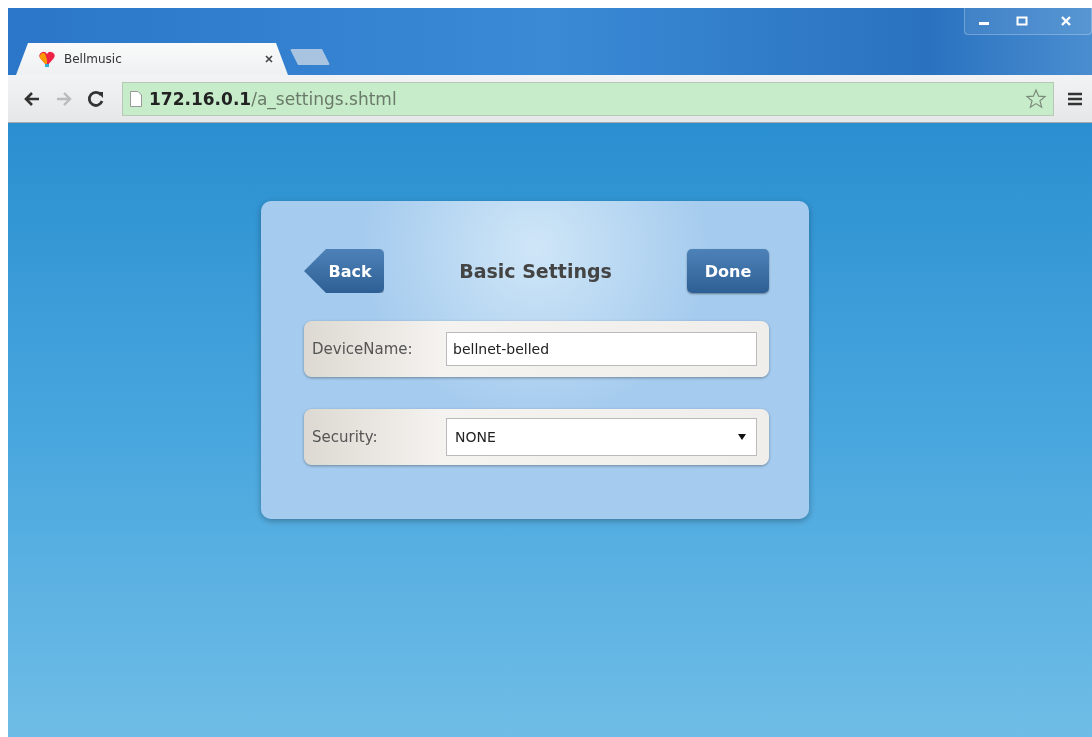  I want to click on maximize-icon, so click(1022, 21).